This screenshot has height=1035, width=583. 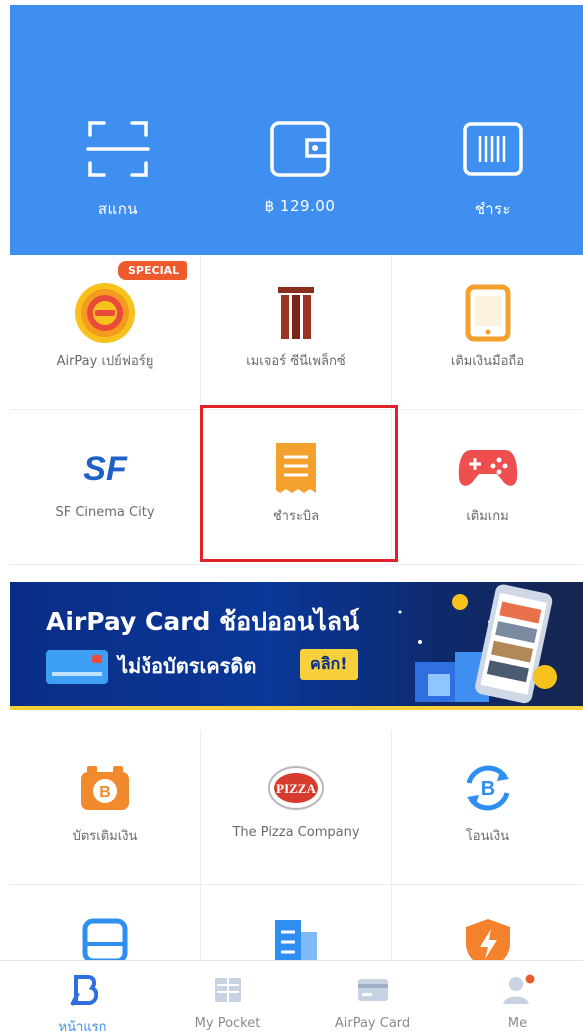 What do you see at coordinates (105, 361) in the screenshot?
I see `tile-label: AirPay เปย์ฟอร์ยู` at bounding box center [105, 361].